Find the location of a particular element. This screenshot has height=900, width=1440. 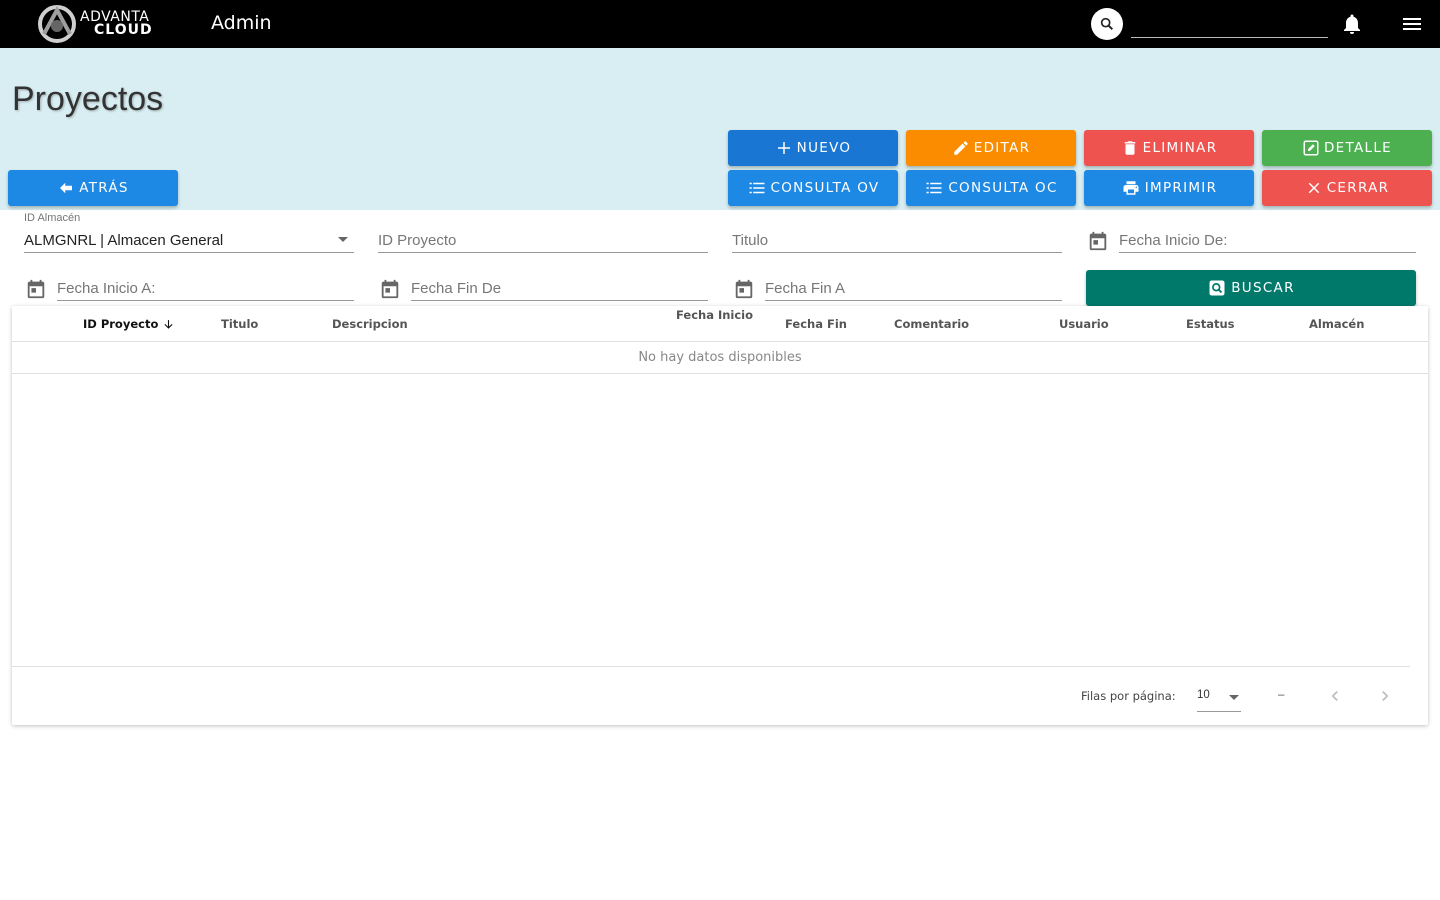

fecha-fin-de-placeholder: Fecha Fin De is located at coordinates (456, 288).